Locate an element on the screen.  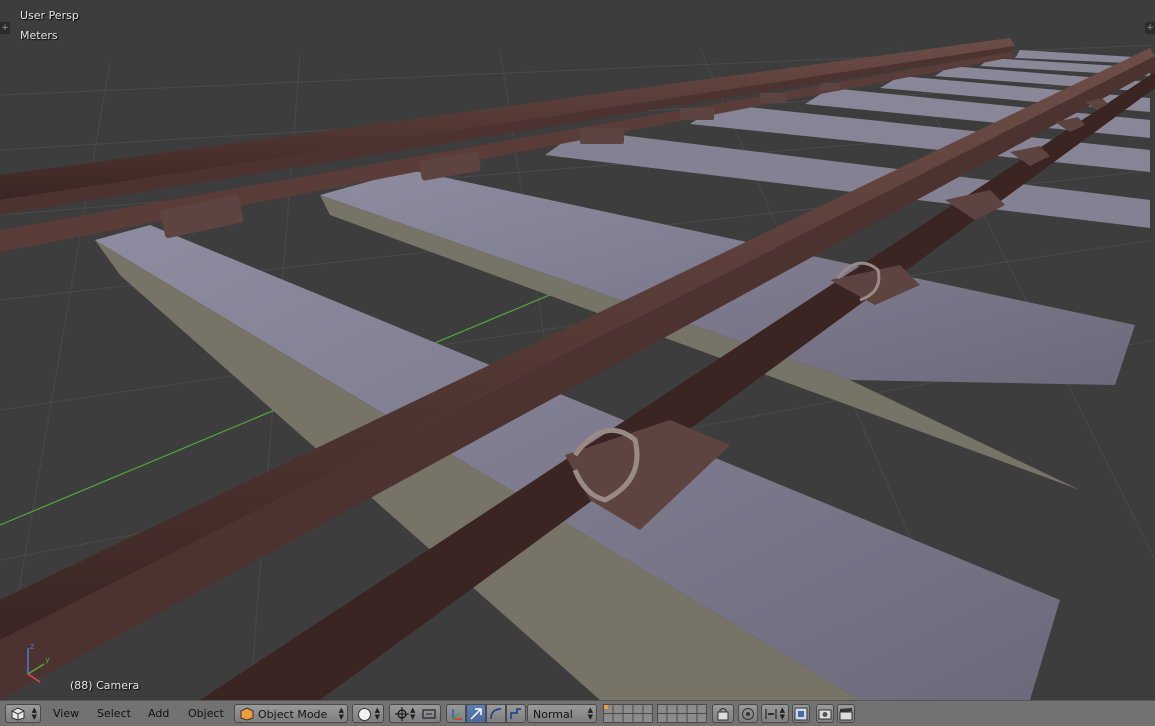
manipulator-group is located at coordinates (486, 713).